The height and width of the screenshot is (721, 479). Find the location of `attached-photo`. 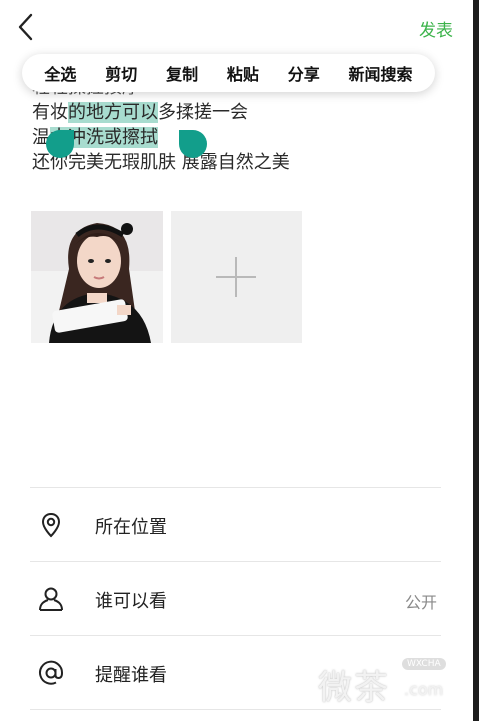

attached-photo is located at coordinates (97, 277).